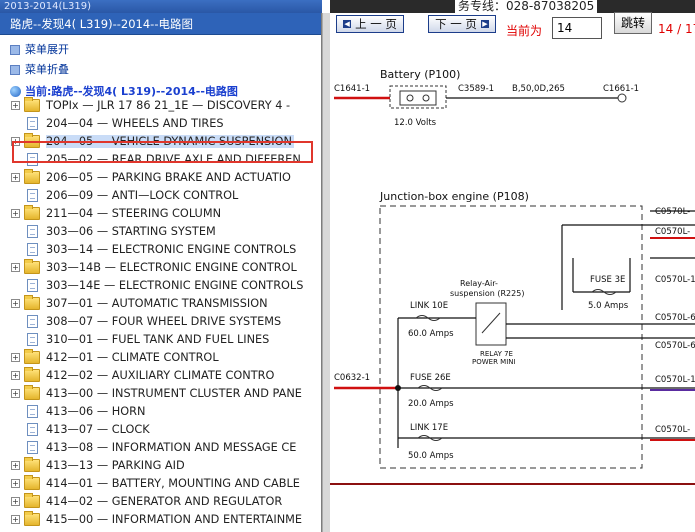  I want to click on tree-item-label: 211—04 — STEERING COLUMN, so click(134, 213).